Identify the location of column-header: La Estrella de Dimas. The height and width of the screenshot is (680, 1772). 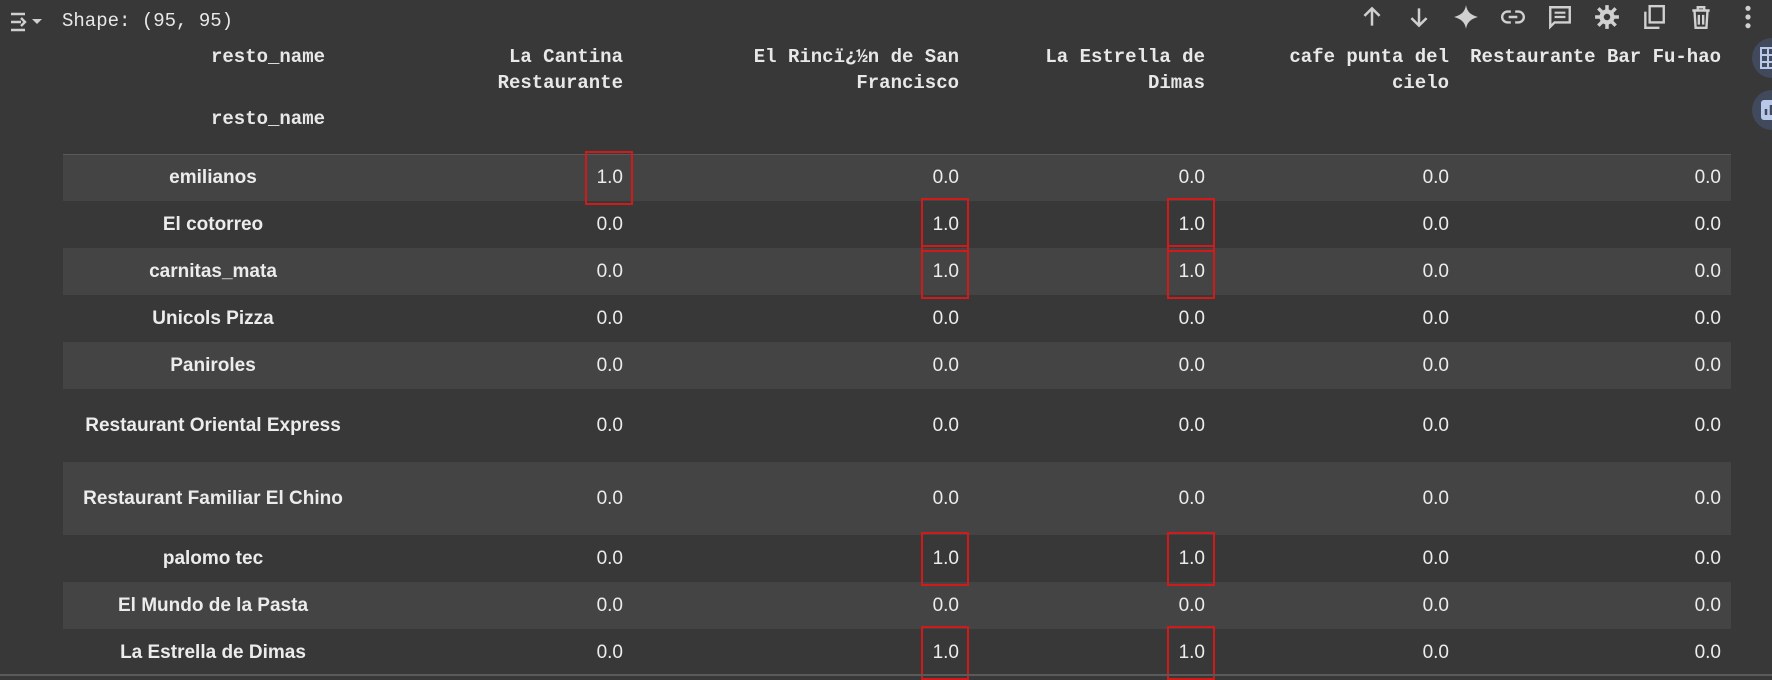
(1125, 70).